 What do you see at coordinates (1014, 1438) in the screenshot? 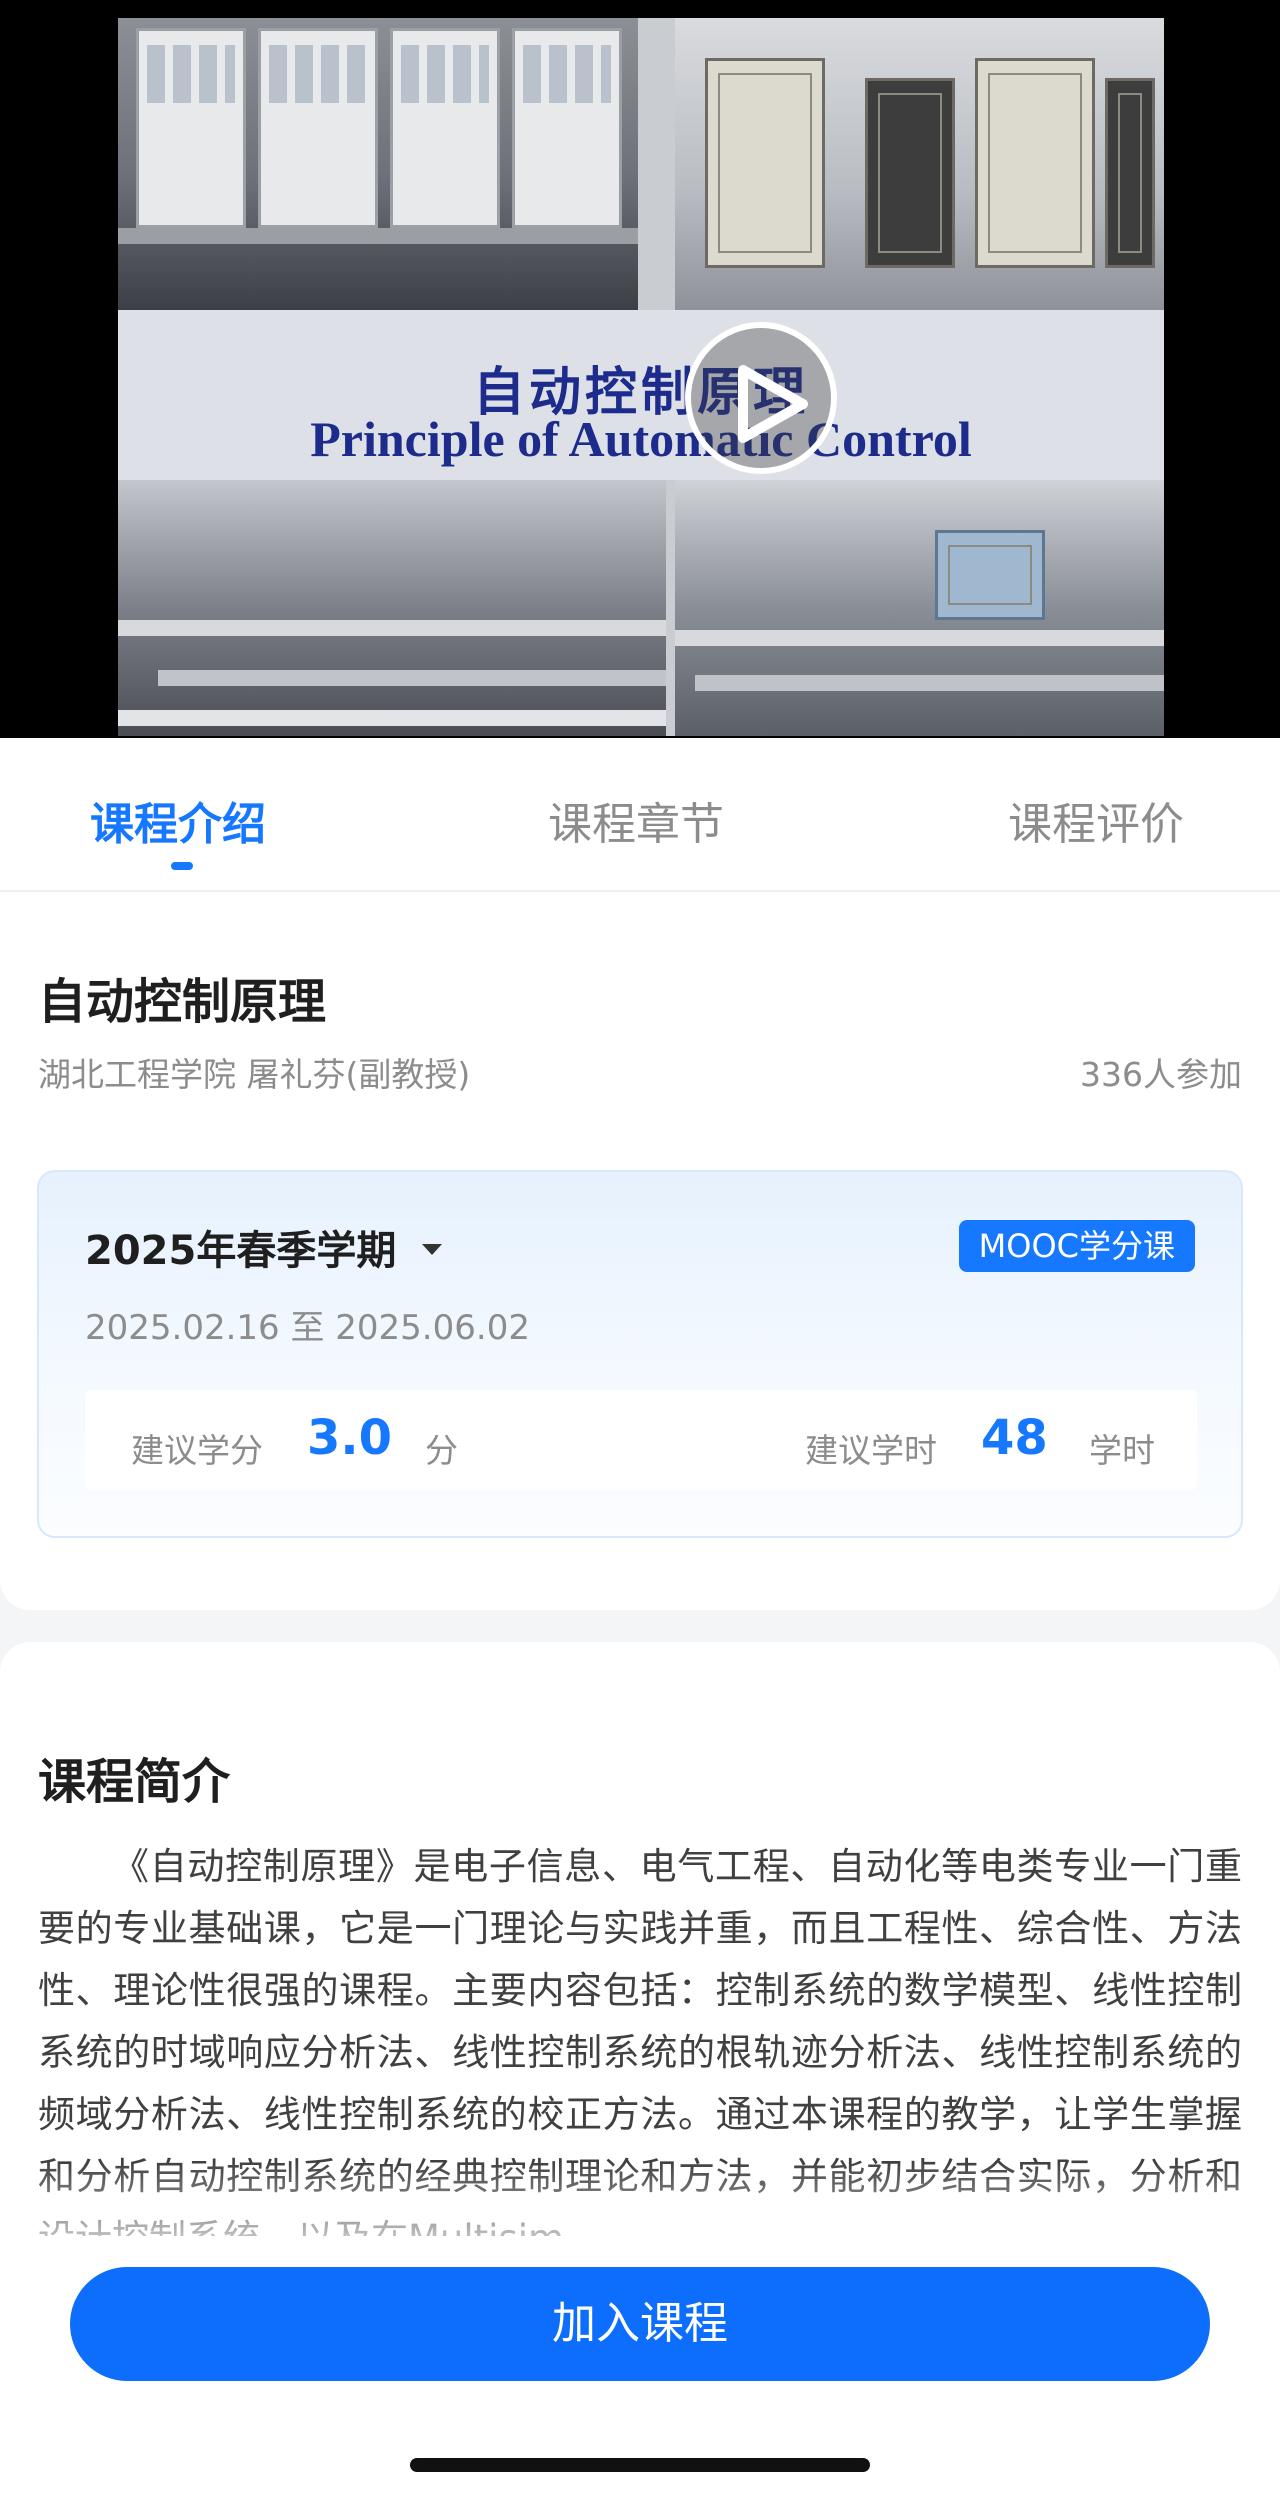
I see `hours-value: 48` at bounding box center [1014, 1438].